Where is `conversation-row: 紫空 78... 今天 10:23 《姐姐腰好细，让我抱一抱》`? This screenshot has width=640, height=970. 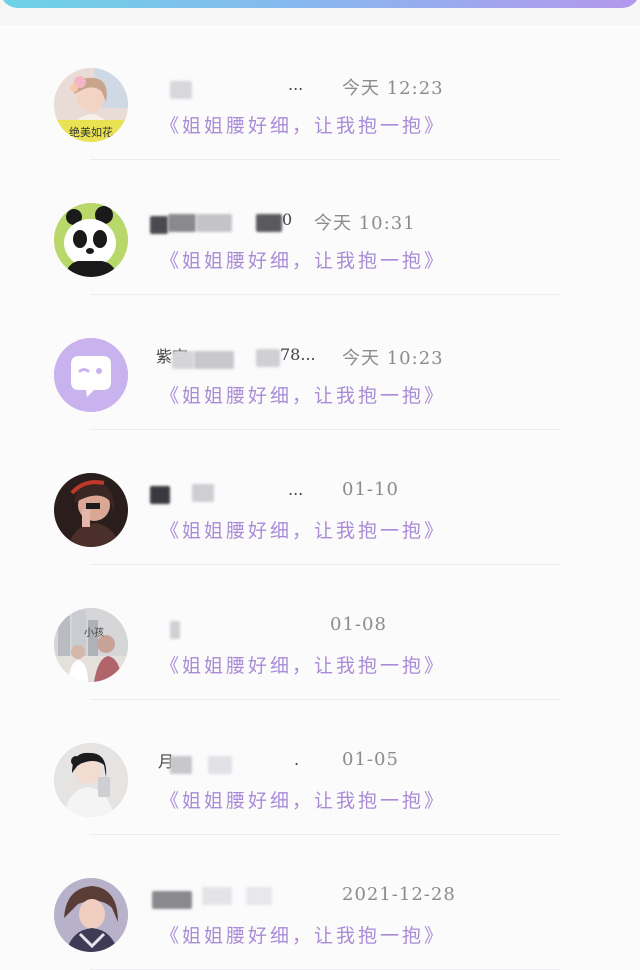 conversation-row: 紫空 78... 今天 10:23 《姐姐腰好细，让我抱一抱》 is located at coordinates (320, 362).